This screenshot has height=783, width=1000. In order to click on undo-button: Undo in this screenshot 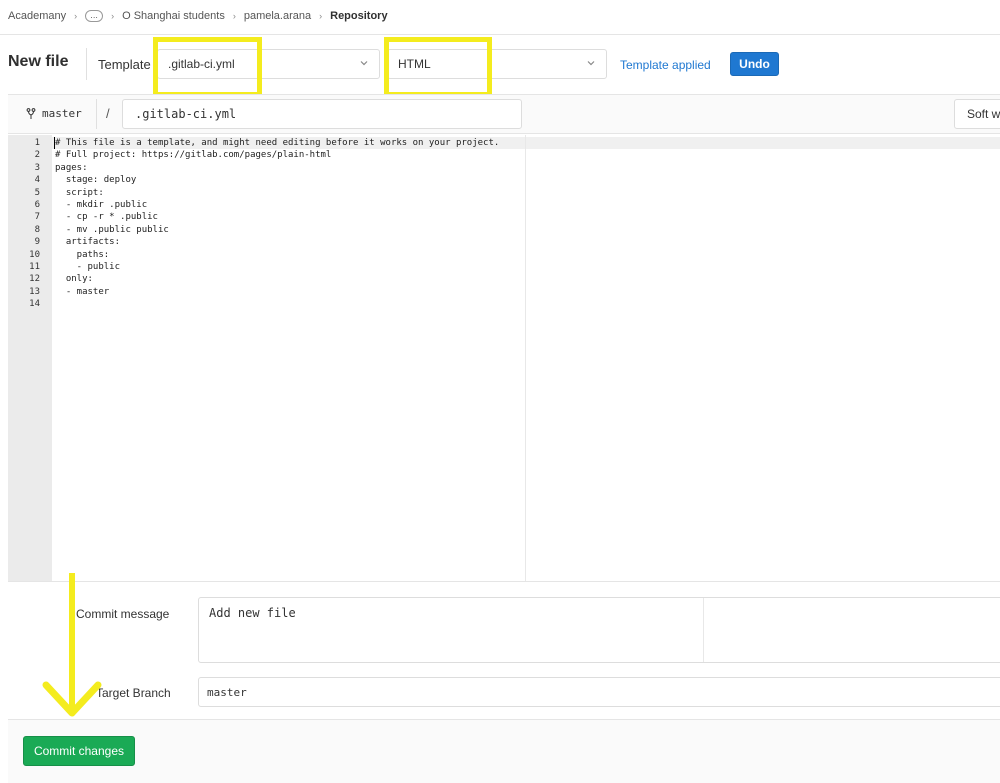, I will do `click(754, 64)`.